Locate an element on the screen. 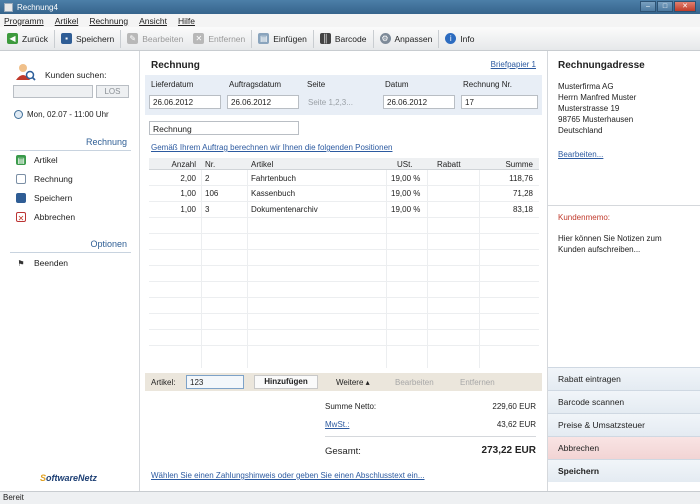 The height and width of the screenshot is (504, 700). customer-search-input is located at coordinates (53, 91).